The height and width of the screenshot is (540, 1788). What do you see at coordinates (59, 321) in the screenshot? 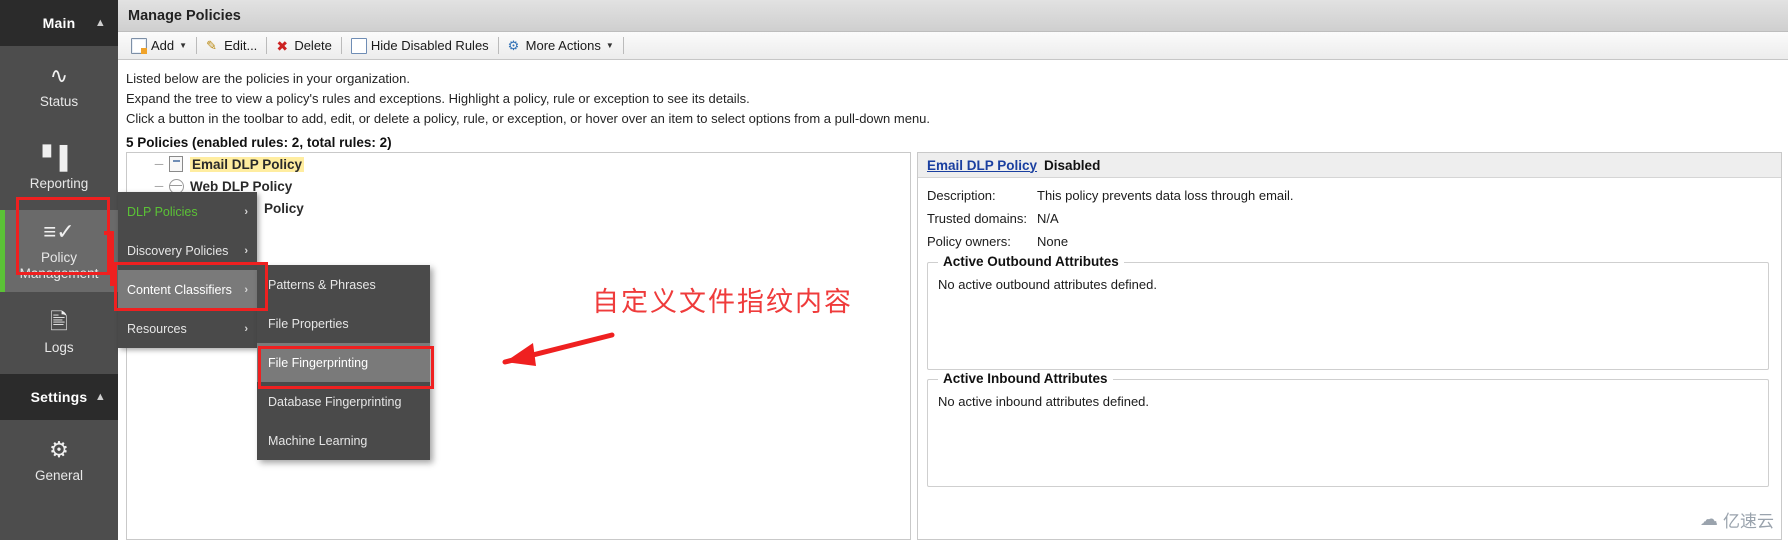
I see `document-edit-icon: 🖹` at bounding box center [59, 321].